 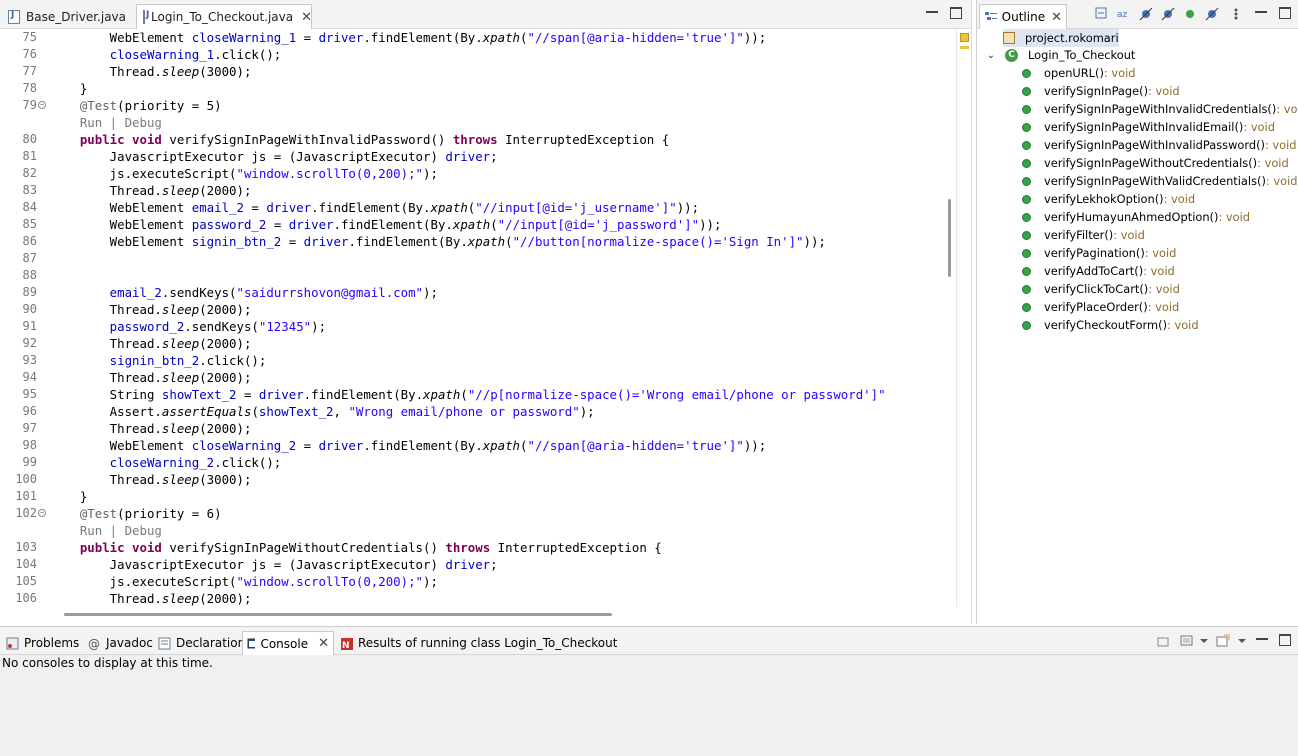 What do you see at coordinates (472, 54) in the screenshot?
I see `code-line: 76 closeWarning_1.click();` at bounding box center [472, 54].